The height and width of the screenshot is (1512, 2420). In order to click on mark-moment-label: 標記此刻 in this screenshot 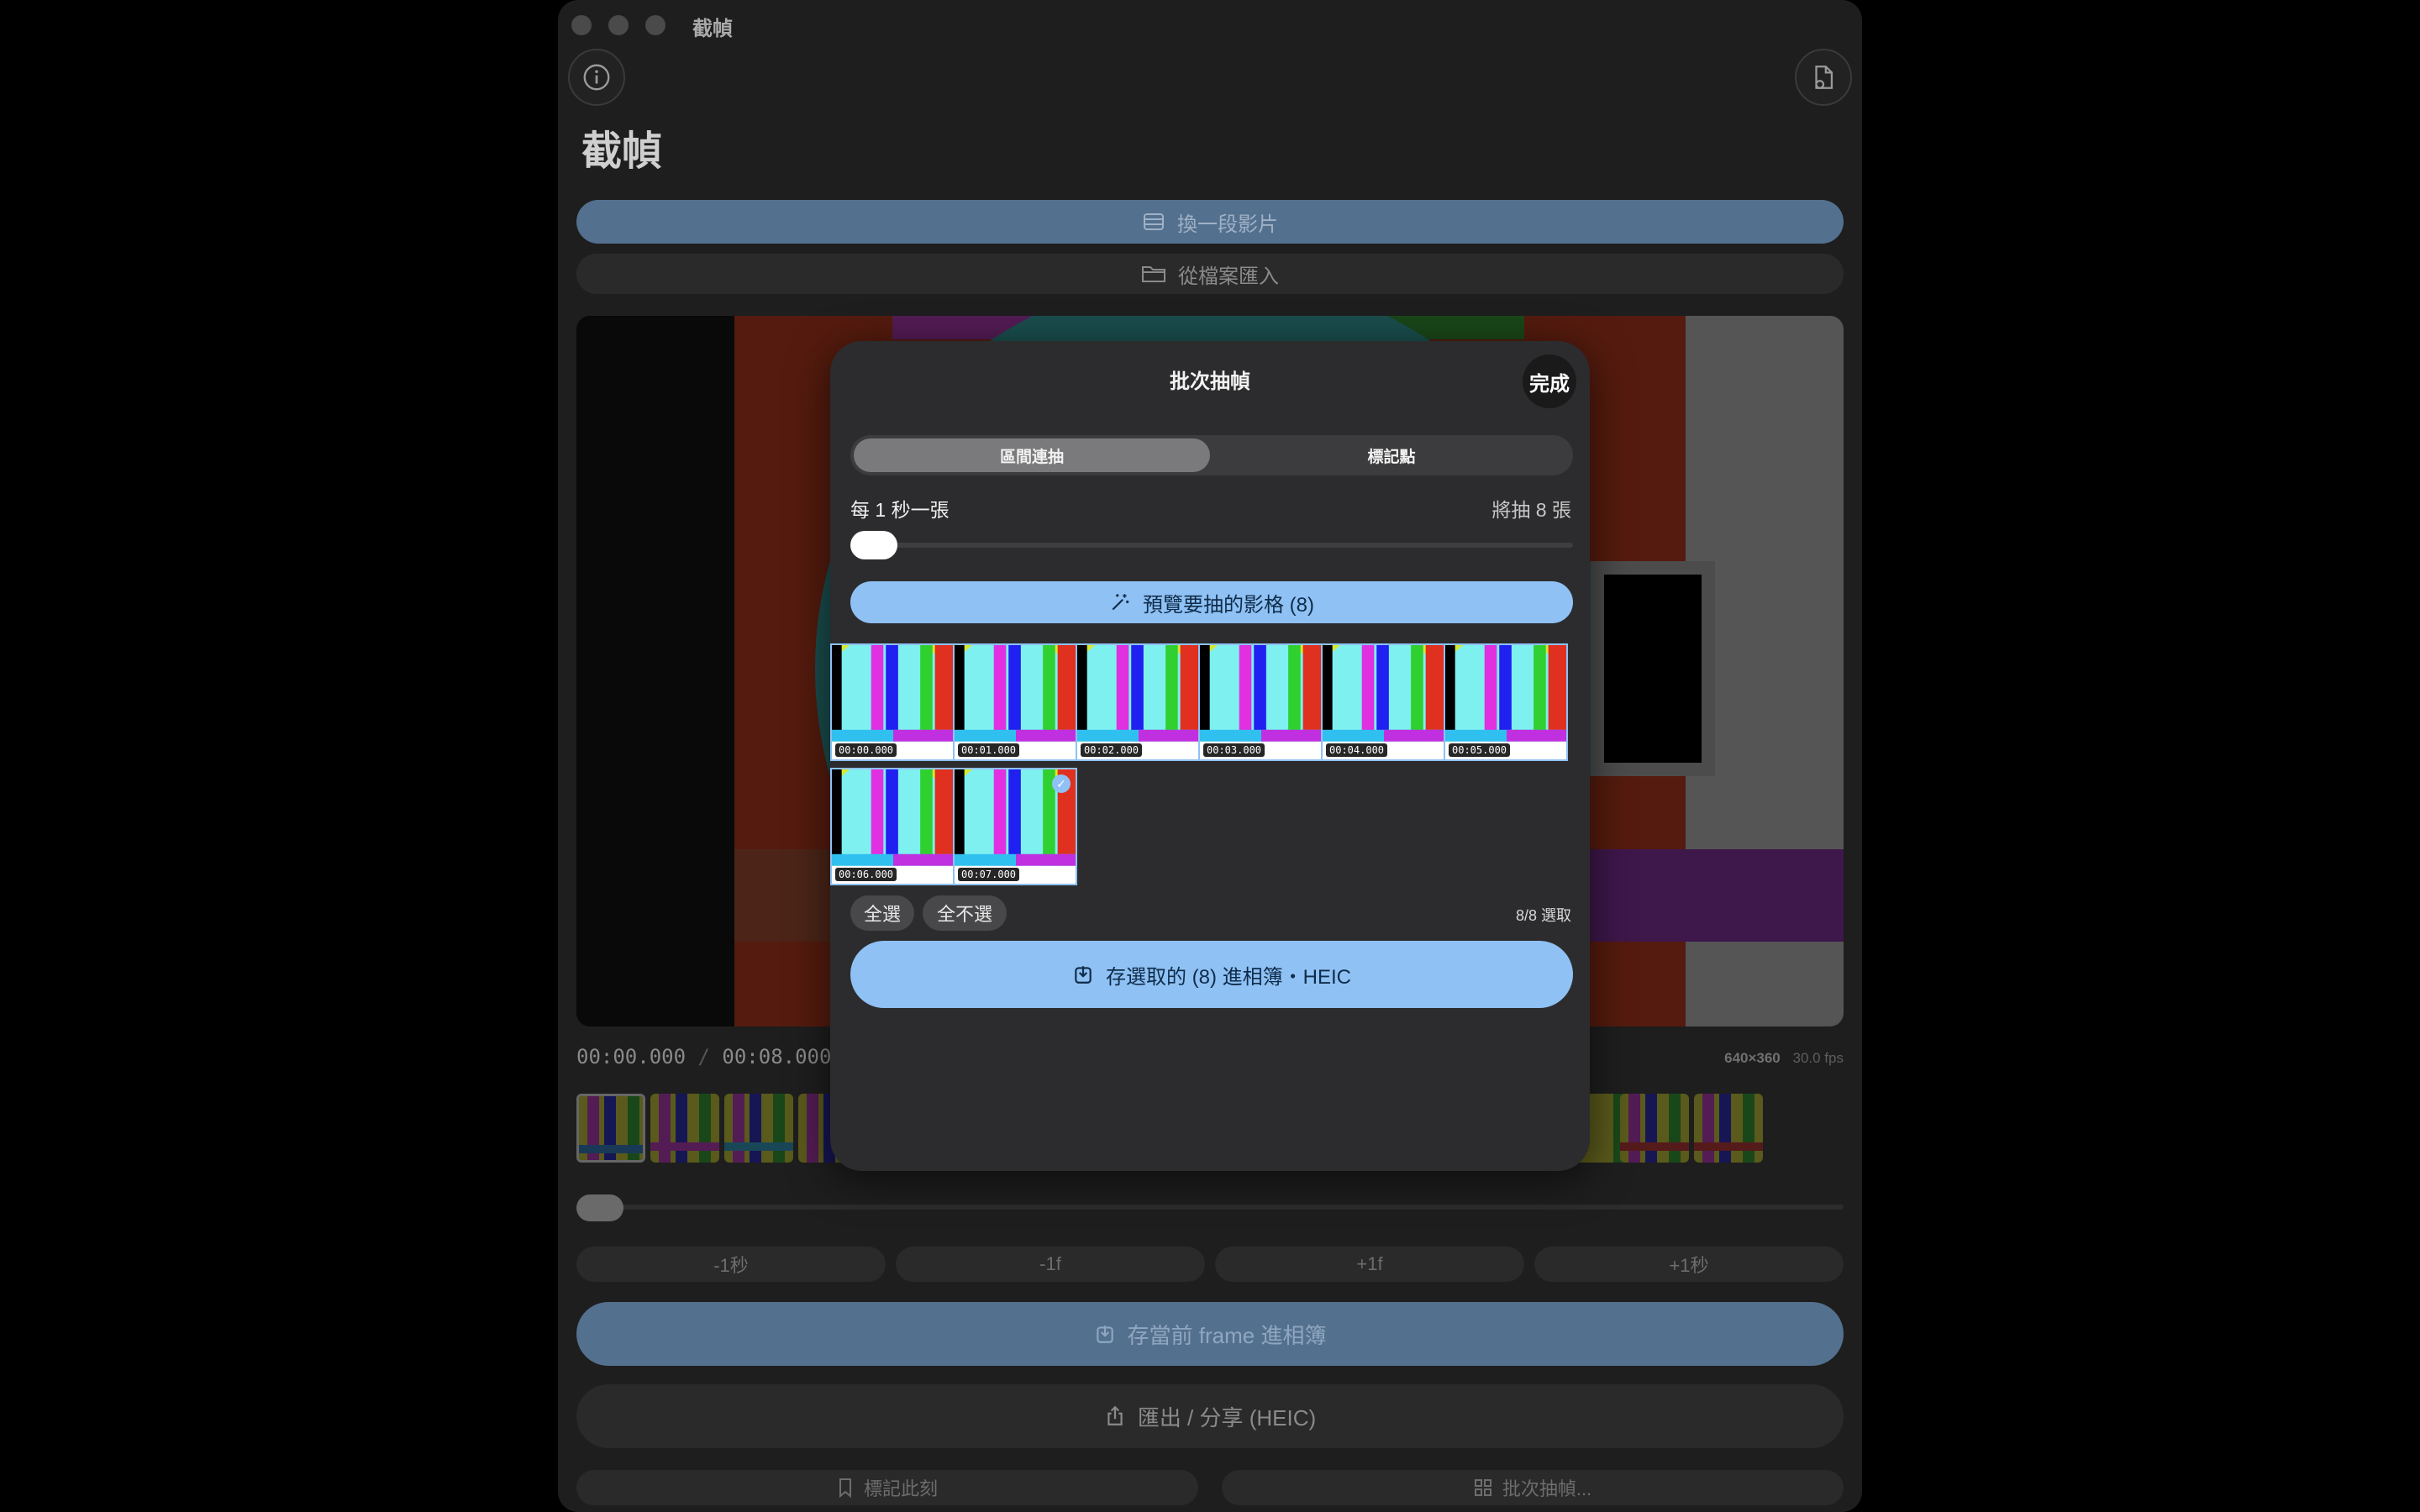, I will do `click(901, 1488)`.